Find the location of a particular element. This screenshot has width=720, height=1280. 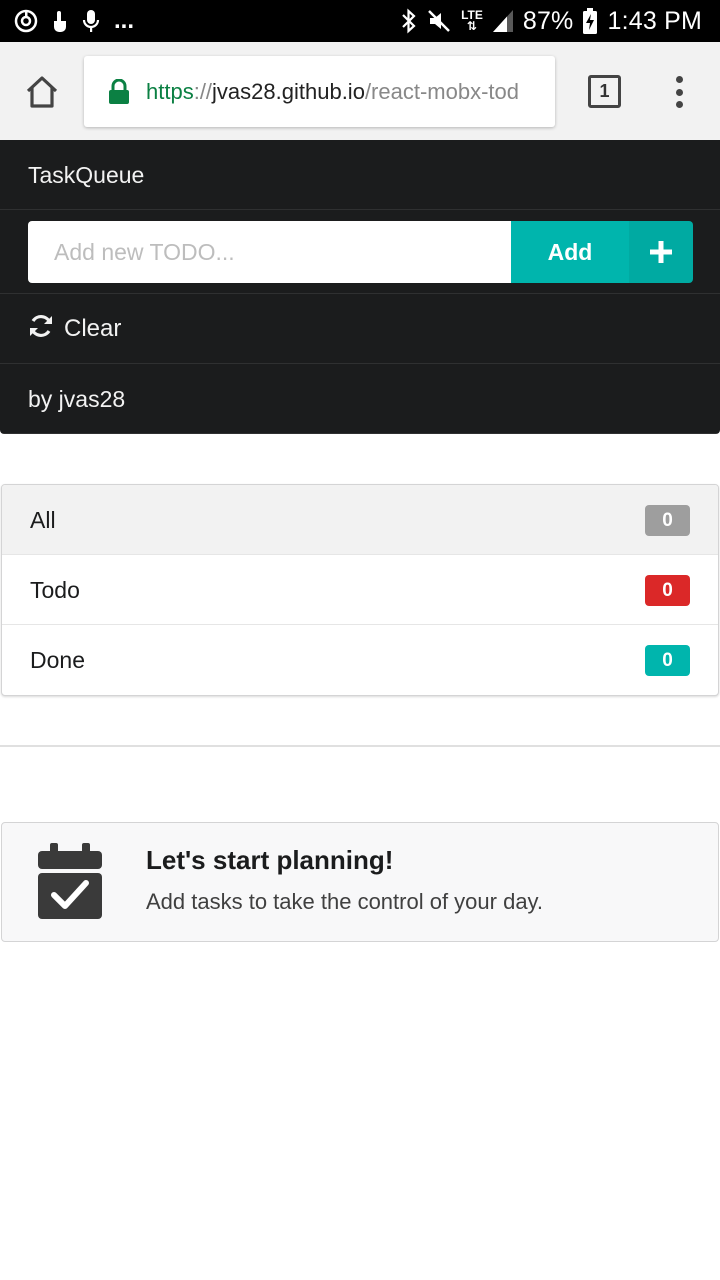

author-label: by jvas28 is located at coordinates (77, 399).